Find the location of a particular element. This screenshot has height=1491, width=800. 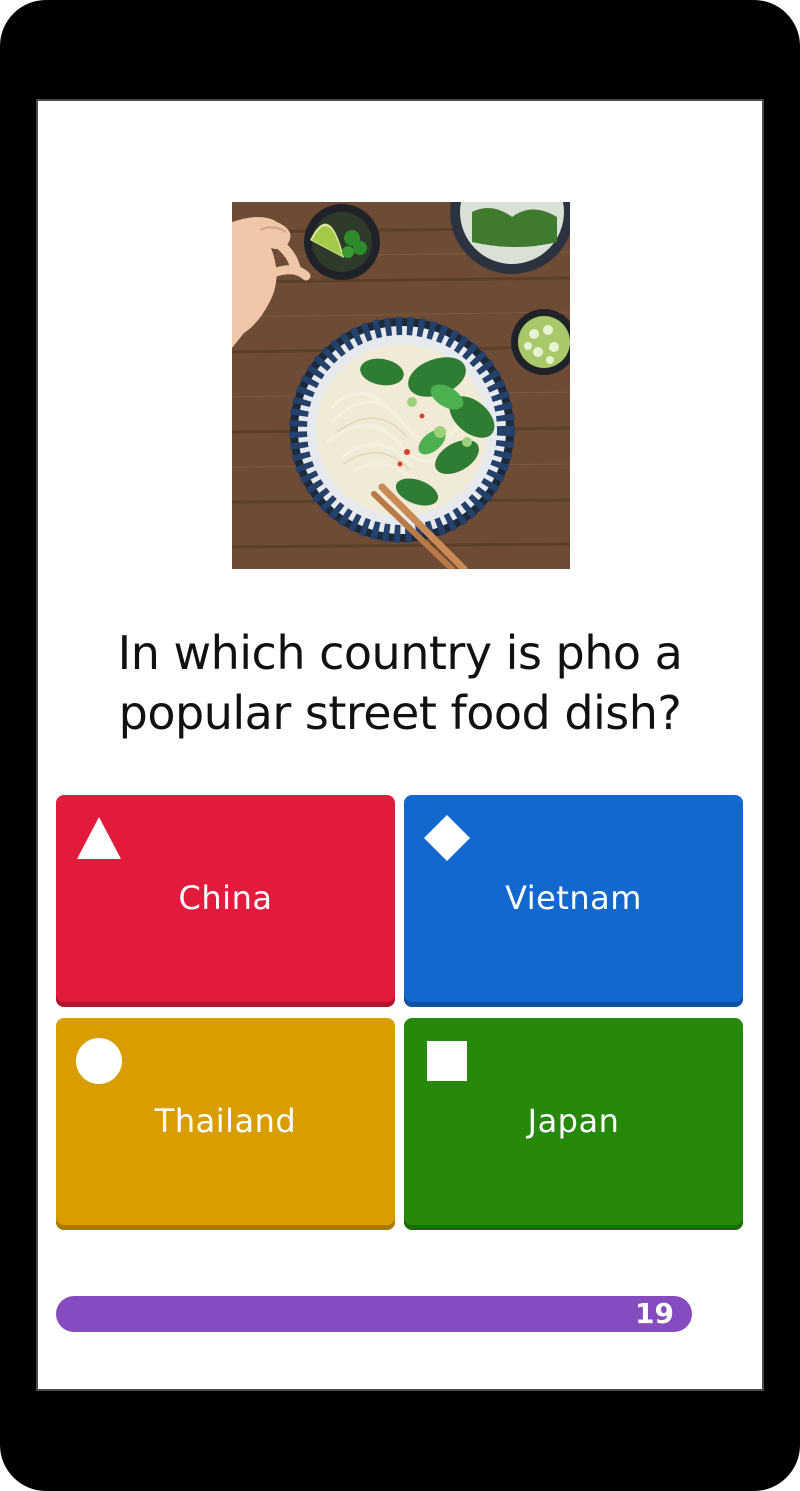

timer-count: 19 is located at coordinates (654, 1313).